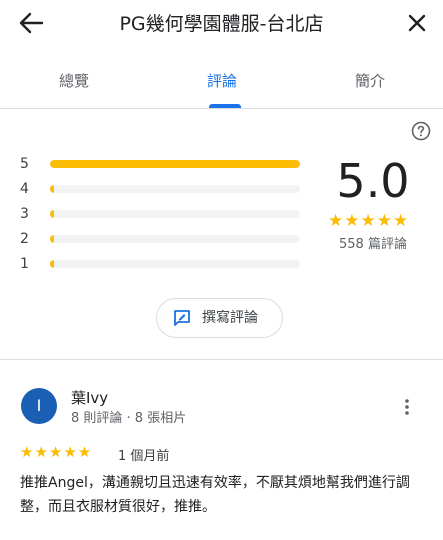 The height and width of the screenshot is (540, 443). I want to click on rating-row-5: 5, so click(165, 164).